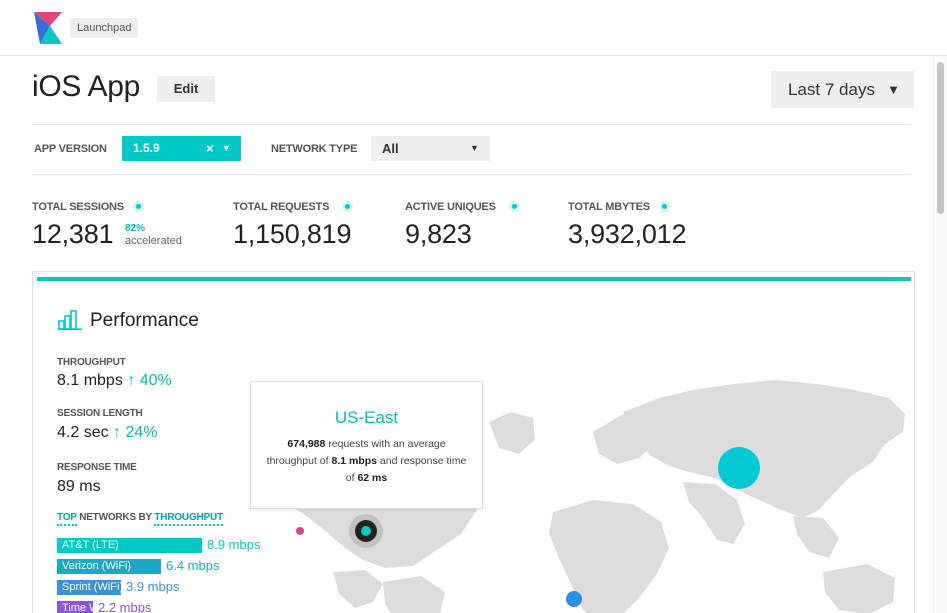  I want to click on network-bar-value: 8.9 mbps, so click(234, 544).